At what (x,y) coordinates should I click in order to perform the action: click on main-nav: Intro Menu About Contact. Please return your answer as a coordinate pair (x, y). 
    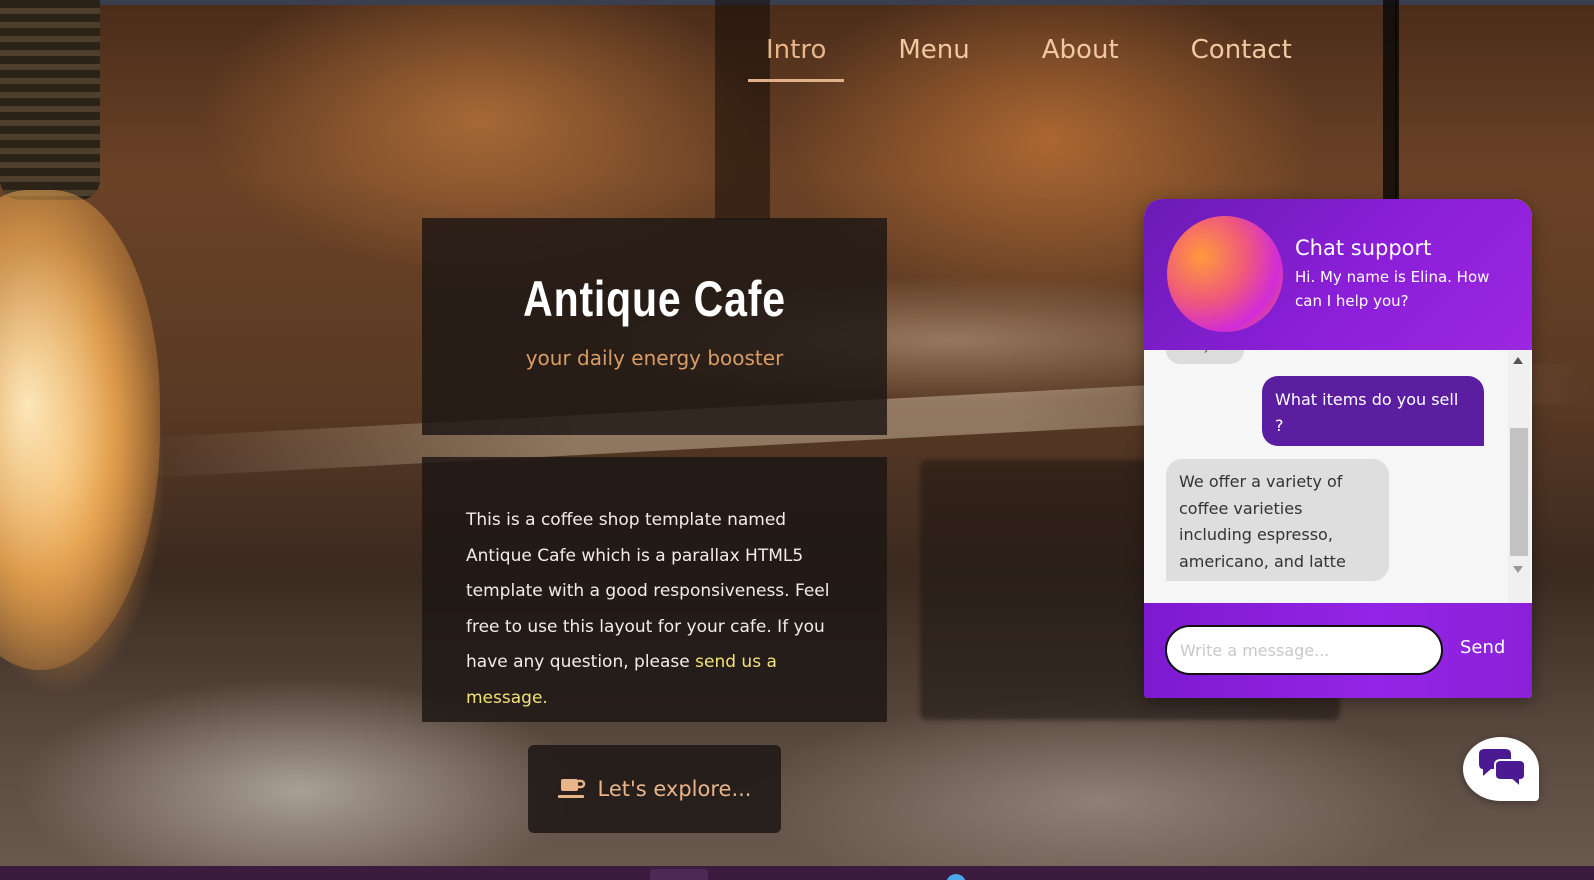
    Looking at the image, I should click on (1029, 56).